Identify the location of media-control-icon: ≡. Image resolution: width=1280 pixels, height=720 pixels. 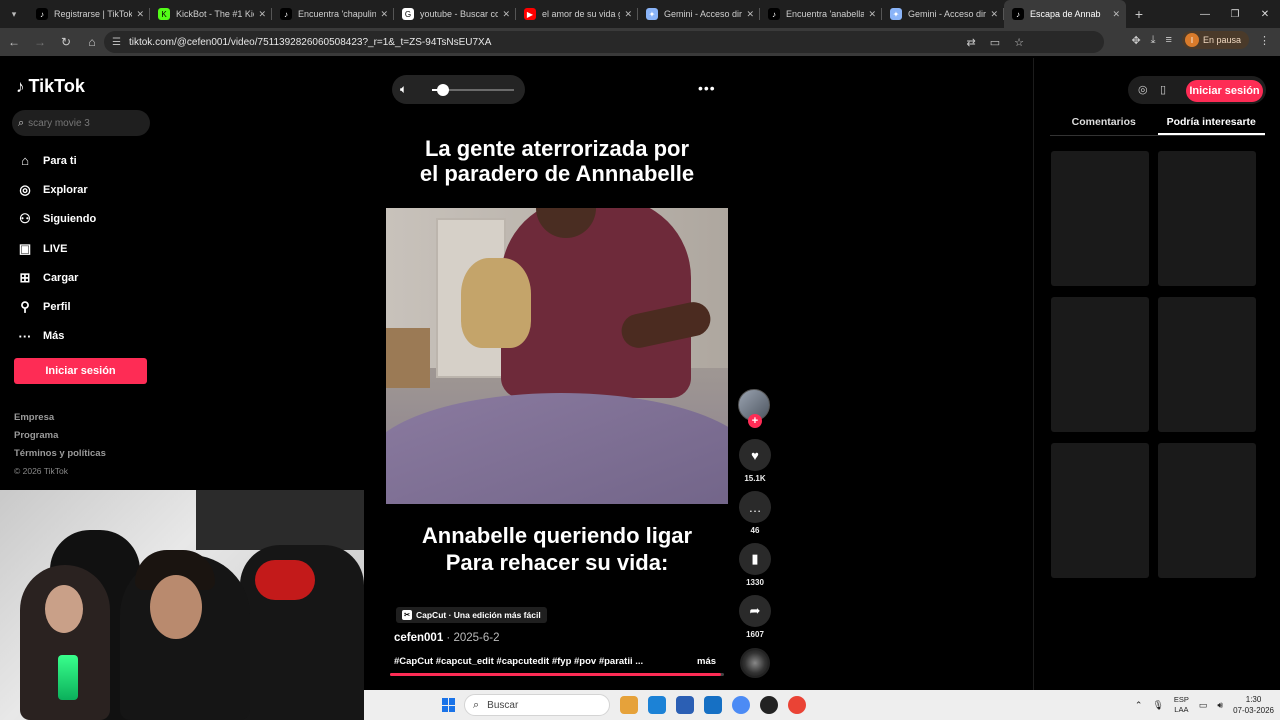
(1169, 40).